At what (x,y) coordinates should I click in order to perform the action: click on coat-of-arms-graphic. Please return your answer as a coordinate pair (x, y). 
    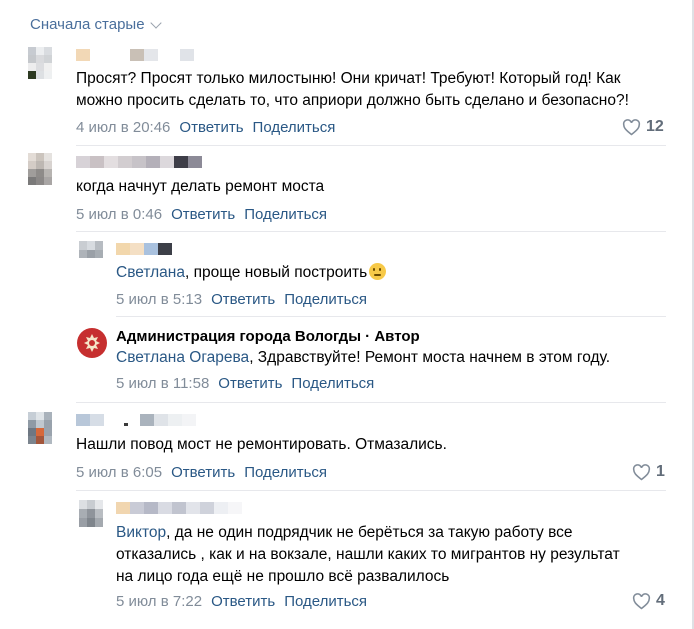
    Looking at the image, I should click on (92, 343).